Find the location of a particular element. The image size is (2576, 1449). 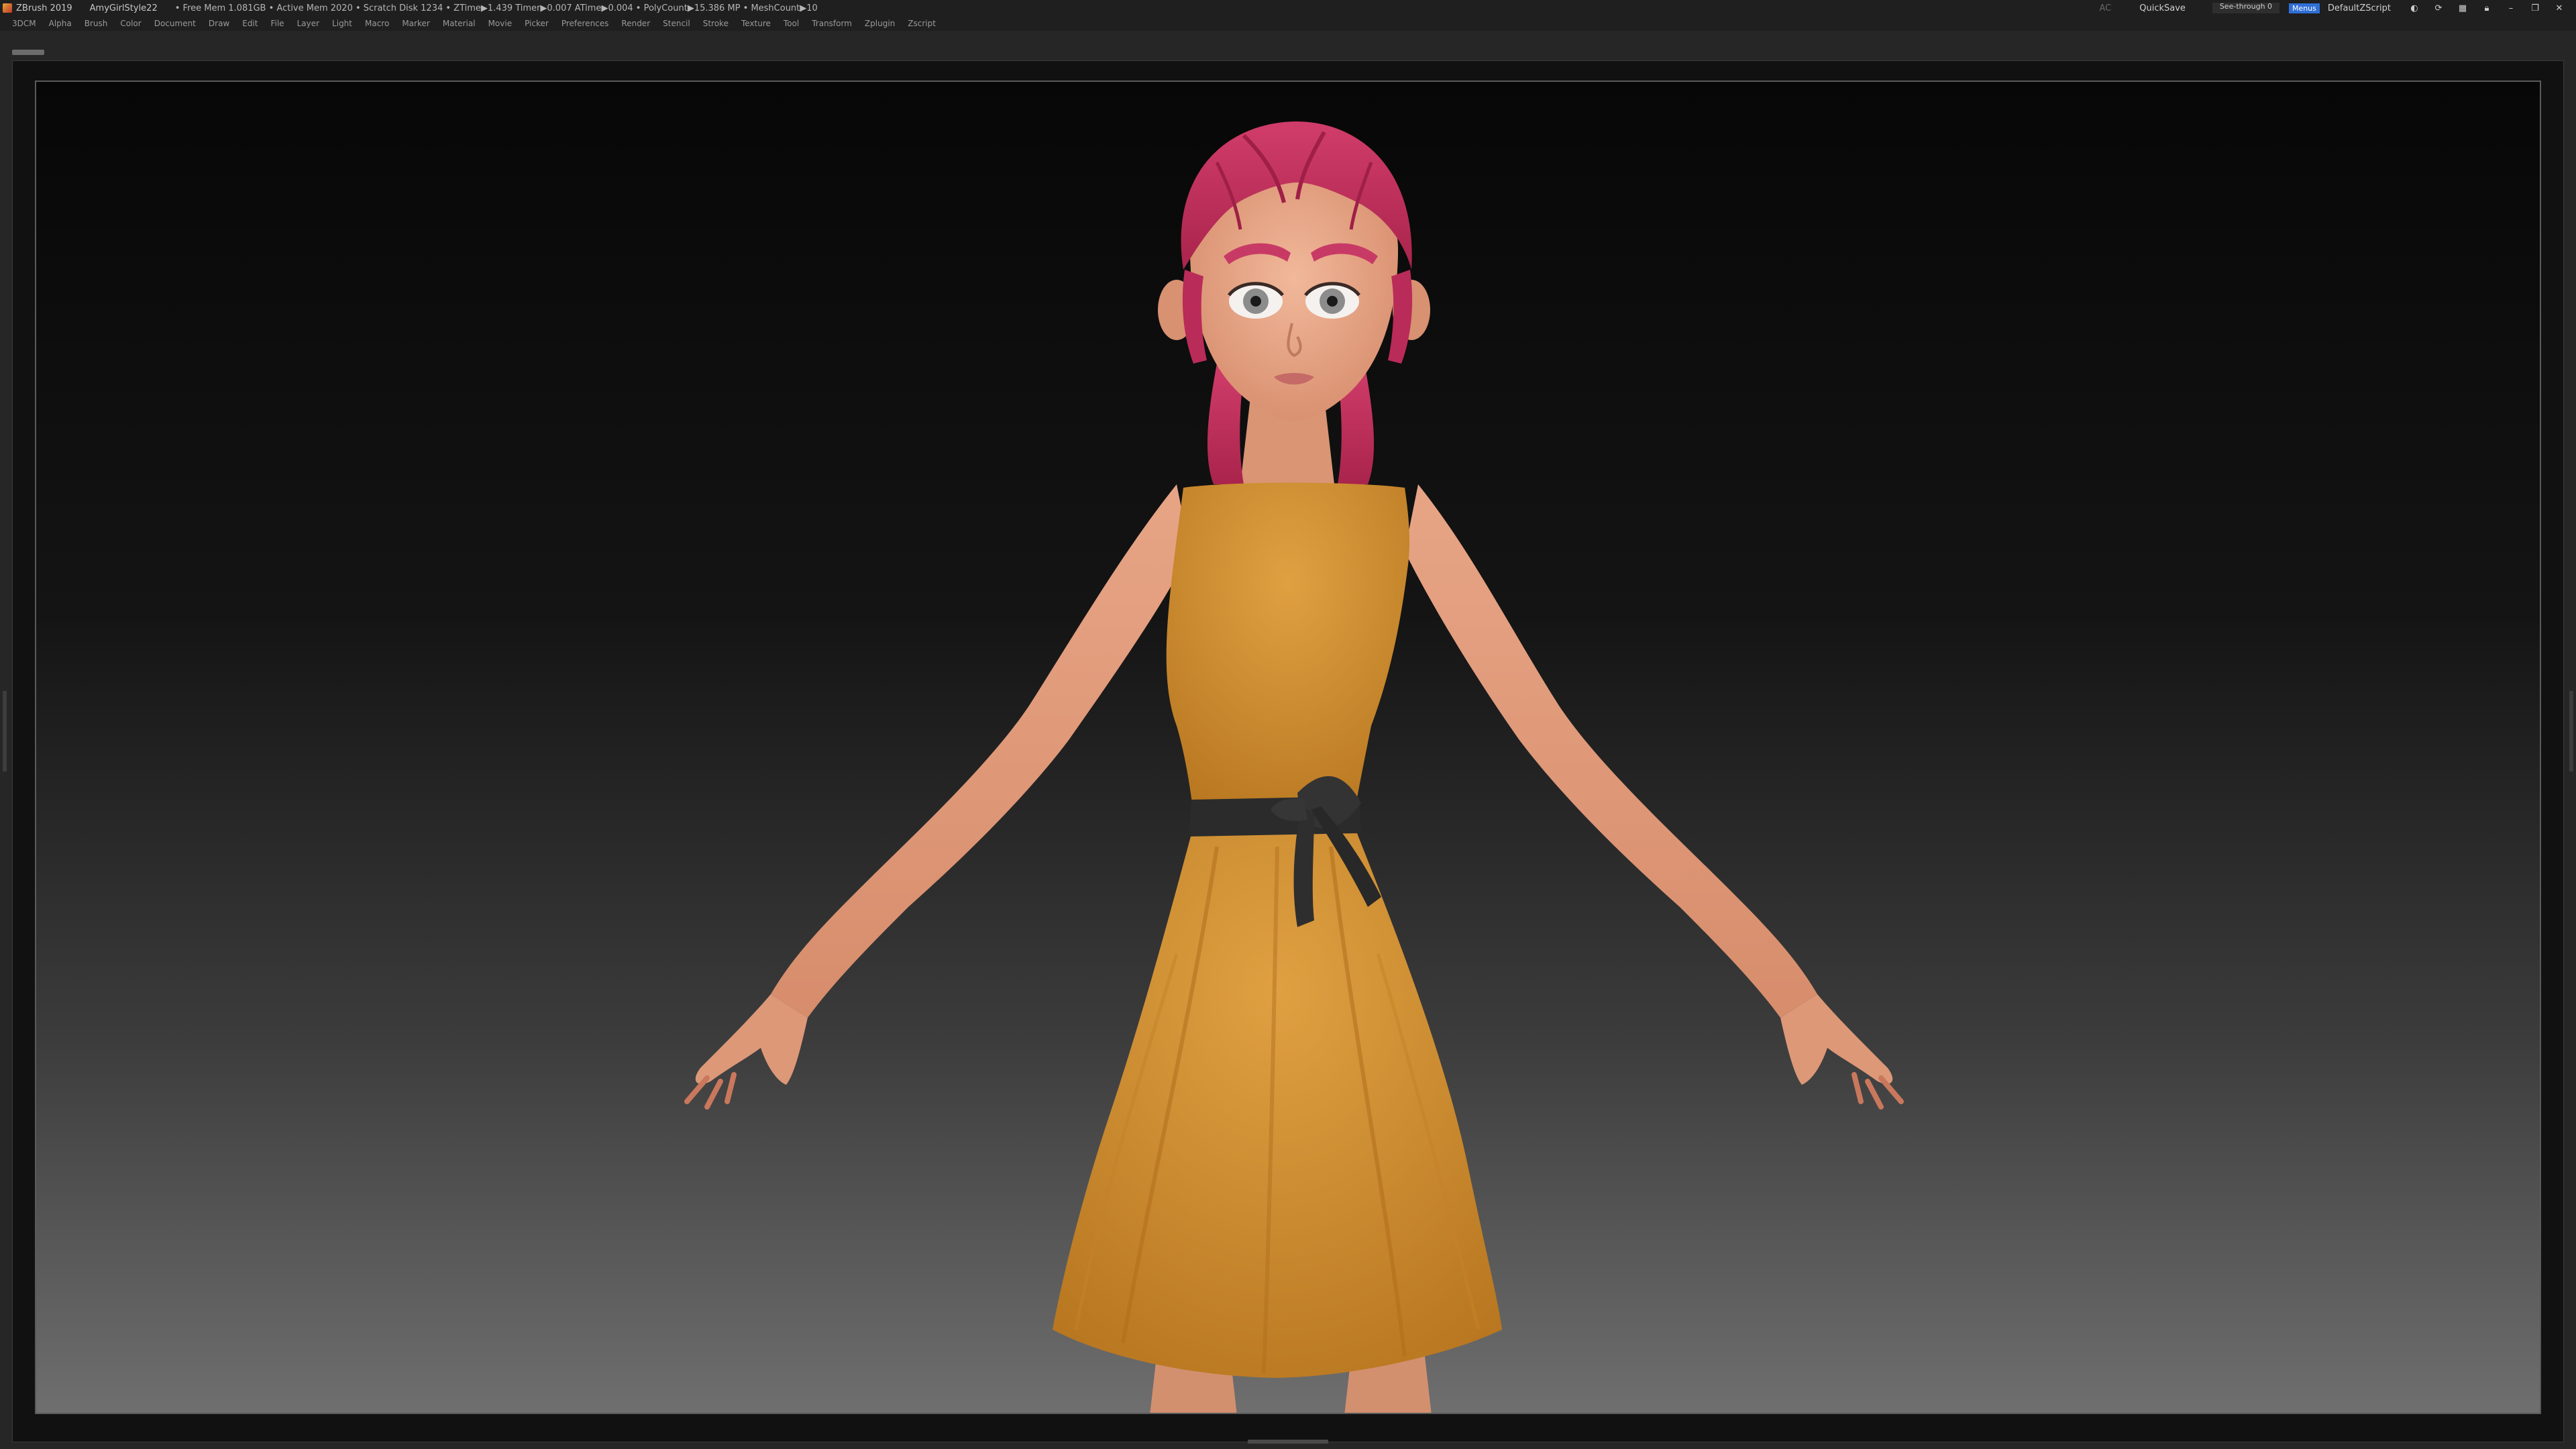

menu-3dcm: 3DCM is located at coordinates (24, 23).